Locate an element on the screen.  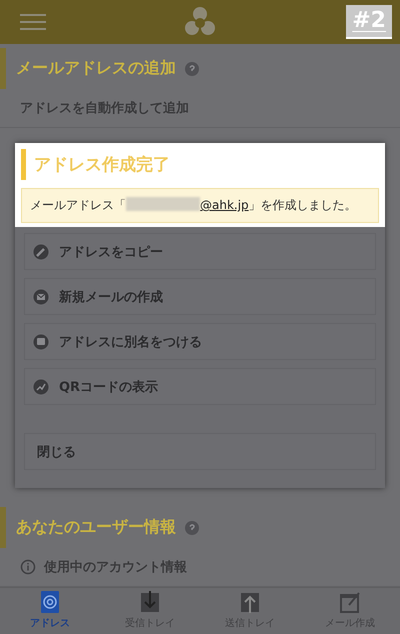
inbox-tray-icon is located at coordinates (150, 602).